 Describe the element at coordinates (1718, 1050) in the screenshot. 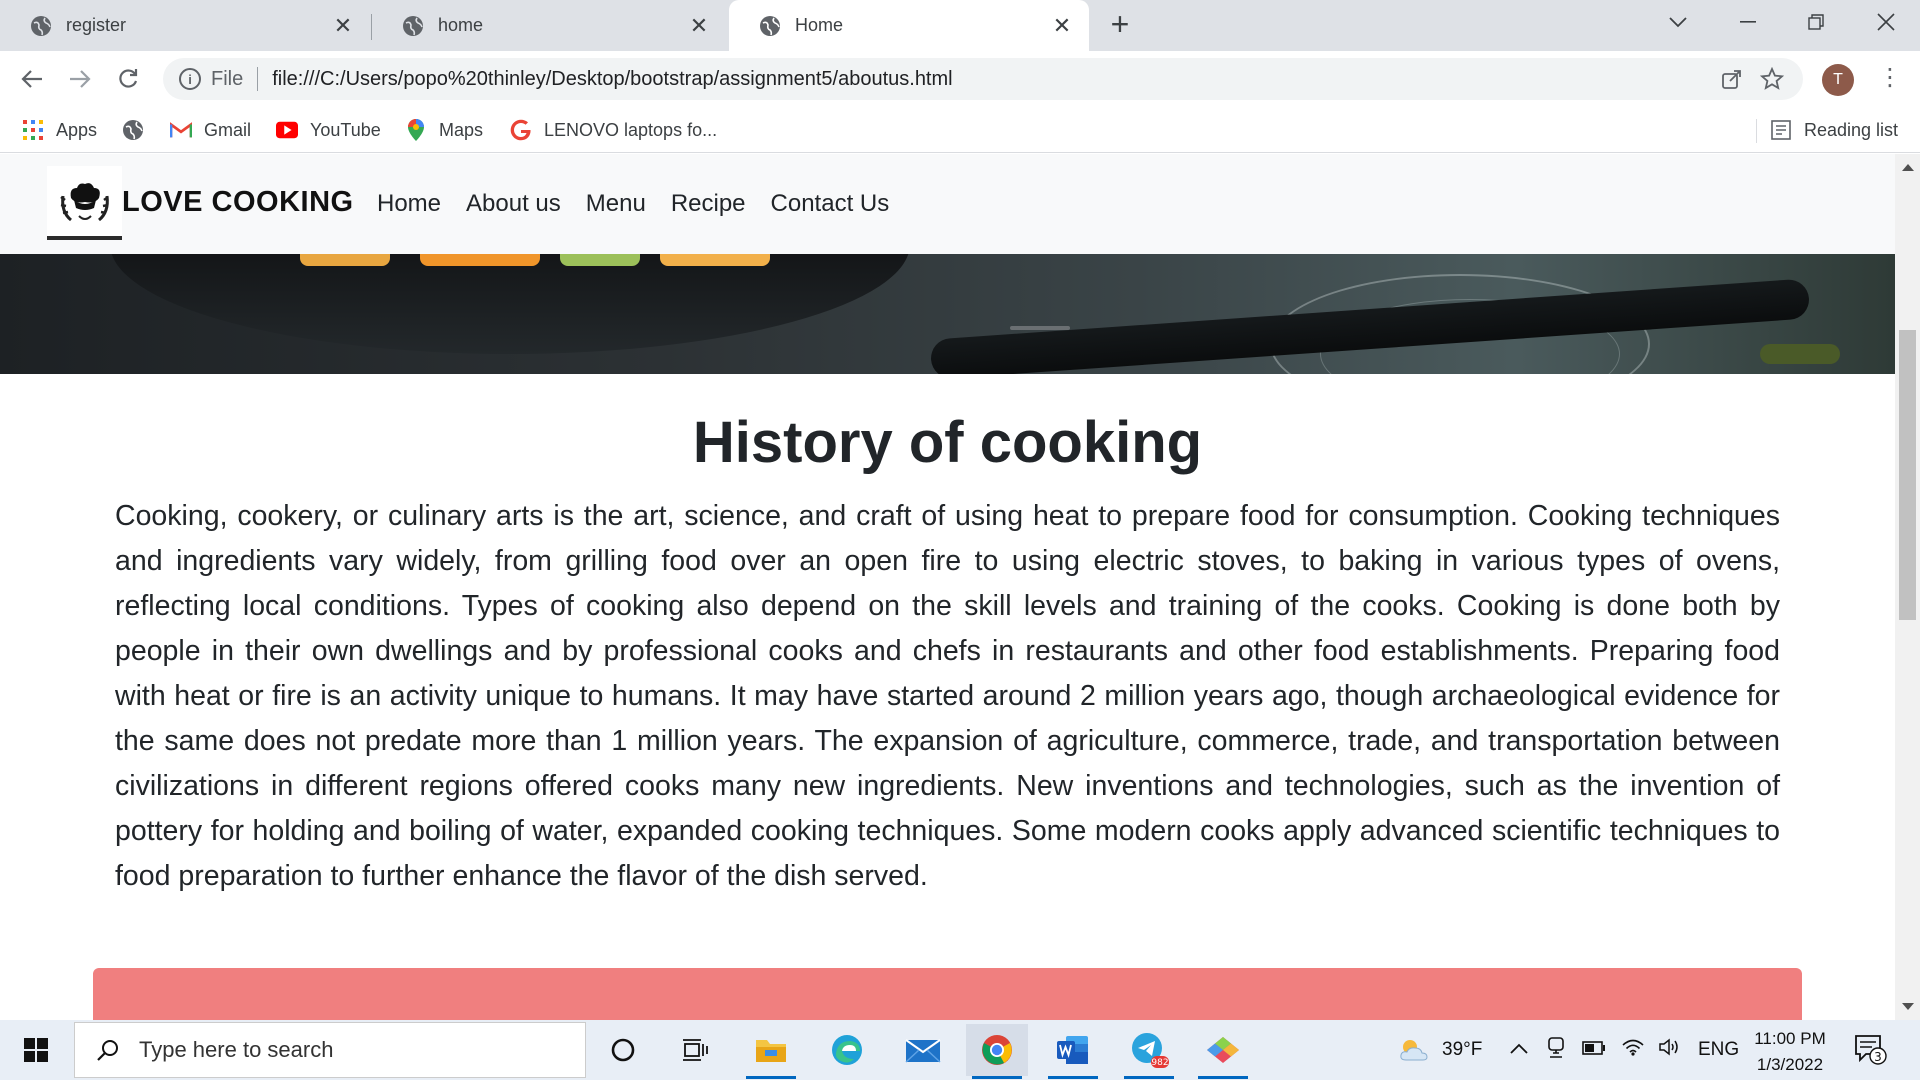

I see `language-indicator: ENG` at that location.